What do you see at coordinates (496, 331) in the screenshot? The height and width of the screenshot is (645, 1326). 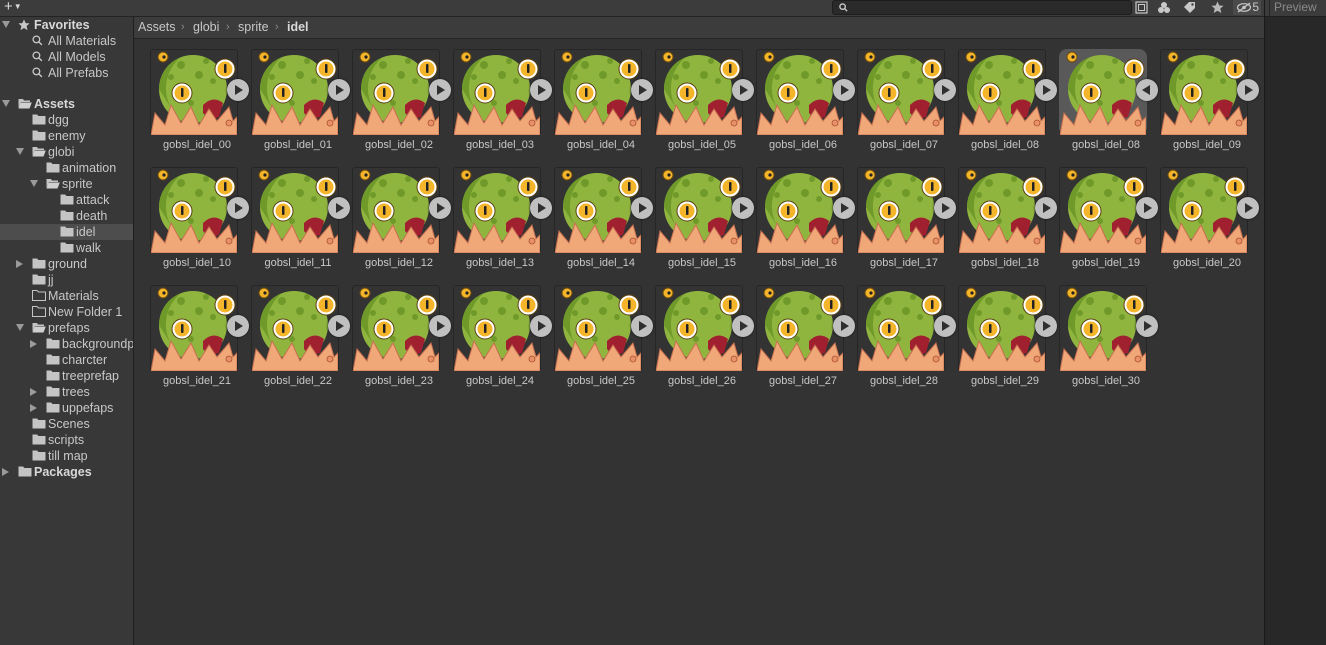 I see `sprite-tile: gobsl_idel_24` at bounding box center [496, 331].